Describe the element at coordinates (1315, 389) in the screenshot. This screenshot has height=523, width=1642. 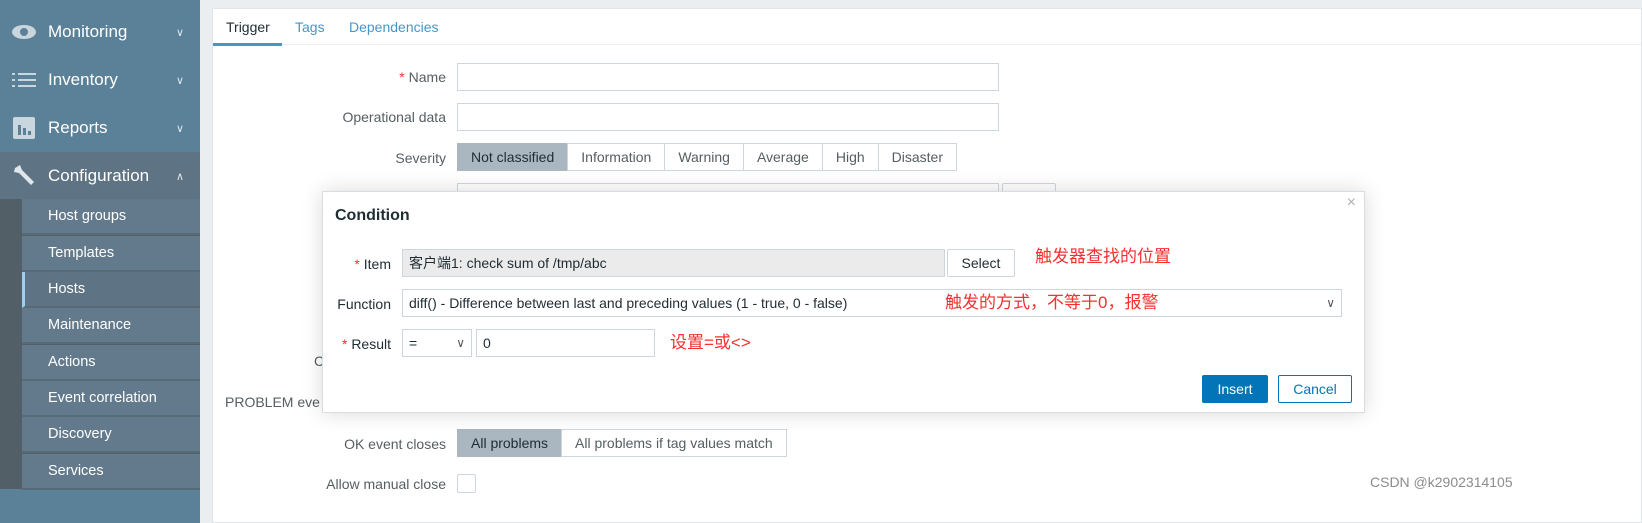
I see `cancel-button: Cancel` at that location.